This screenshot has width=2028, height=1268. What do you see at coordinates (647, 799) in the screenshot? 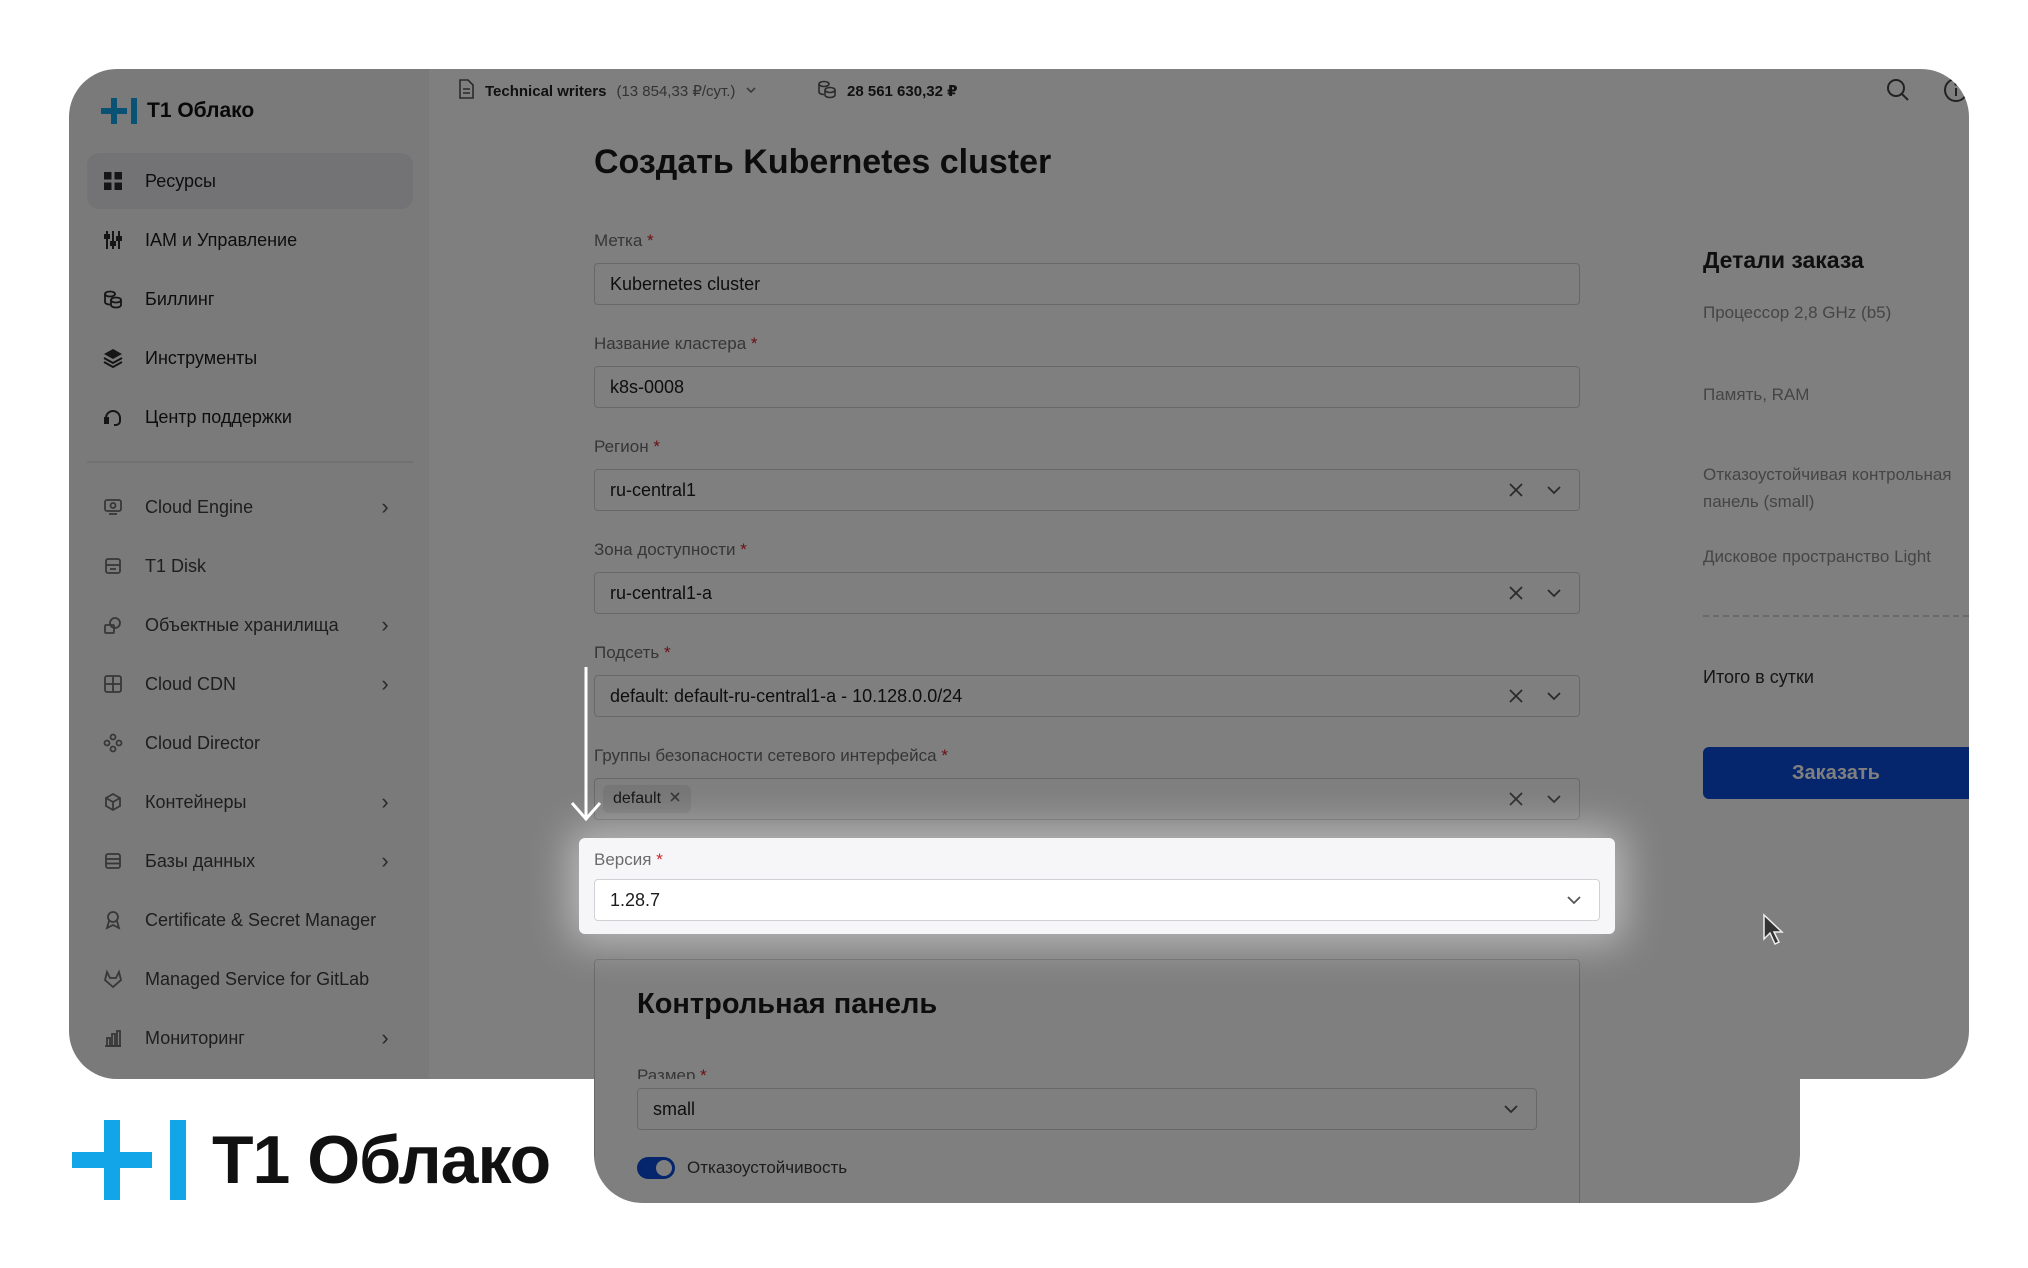
I see `security-group-tag: default` at bounding box center [647, 799].